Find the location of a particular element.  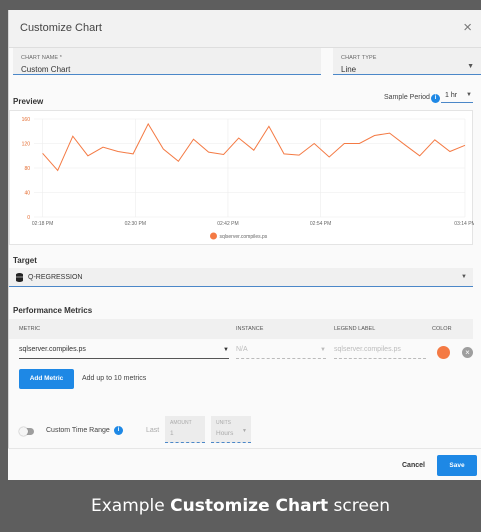

target-title: Target is located at coordinates (25, 260).